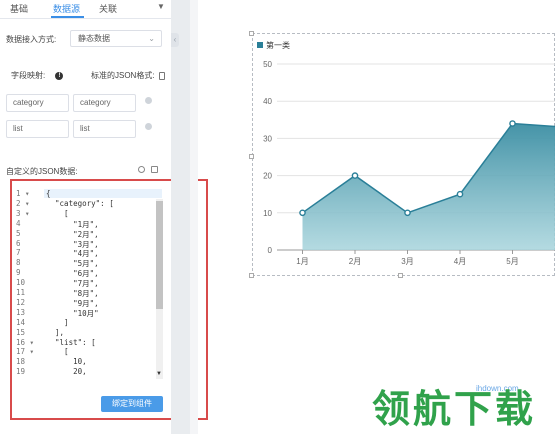 The width and height of the screenshot is (555, 434). Describe the element at coordinates (66, 362) in the screenshot. I see `code-line: 10,` at that location.